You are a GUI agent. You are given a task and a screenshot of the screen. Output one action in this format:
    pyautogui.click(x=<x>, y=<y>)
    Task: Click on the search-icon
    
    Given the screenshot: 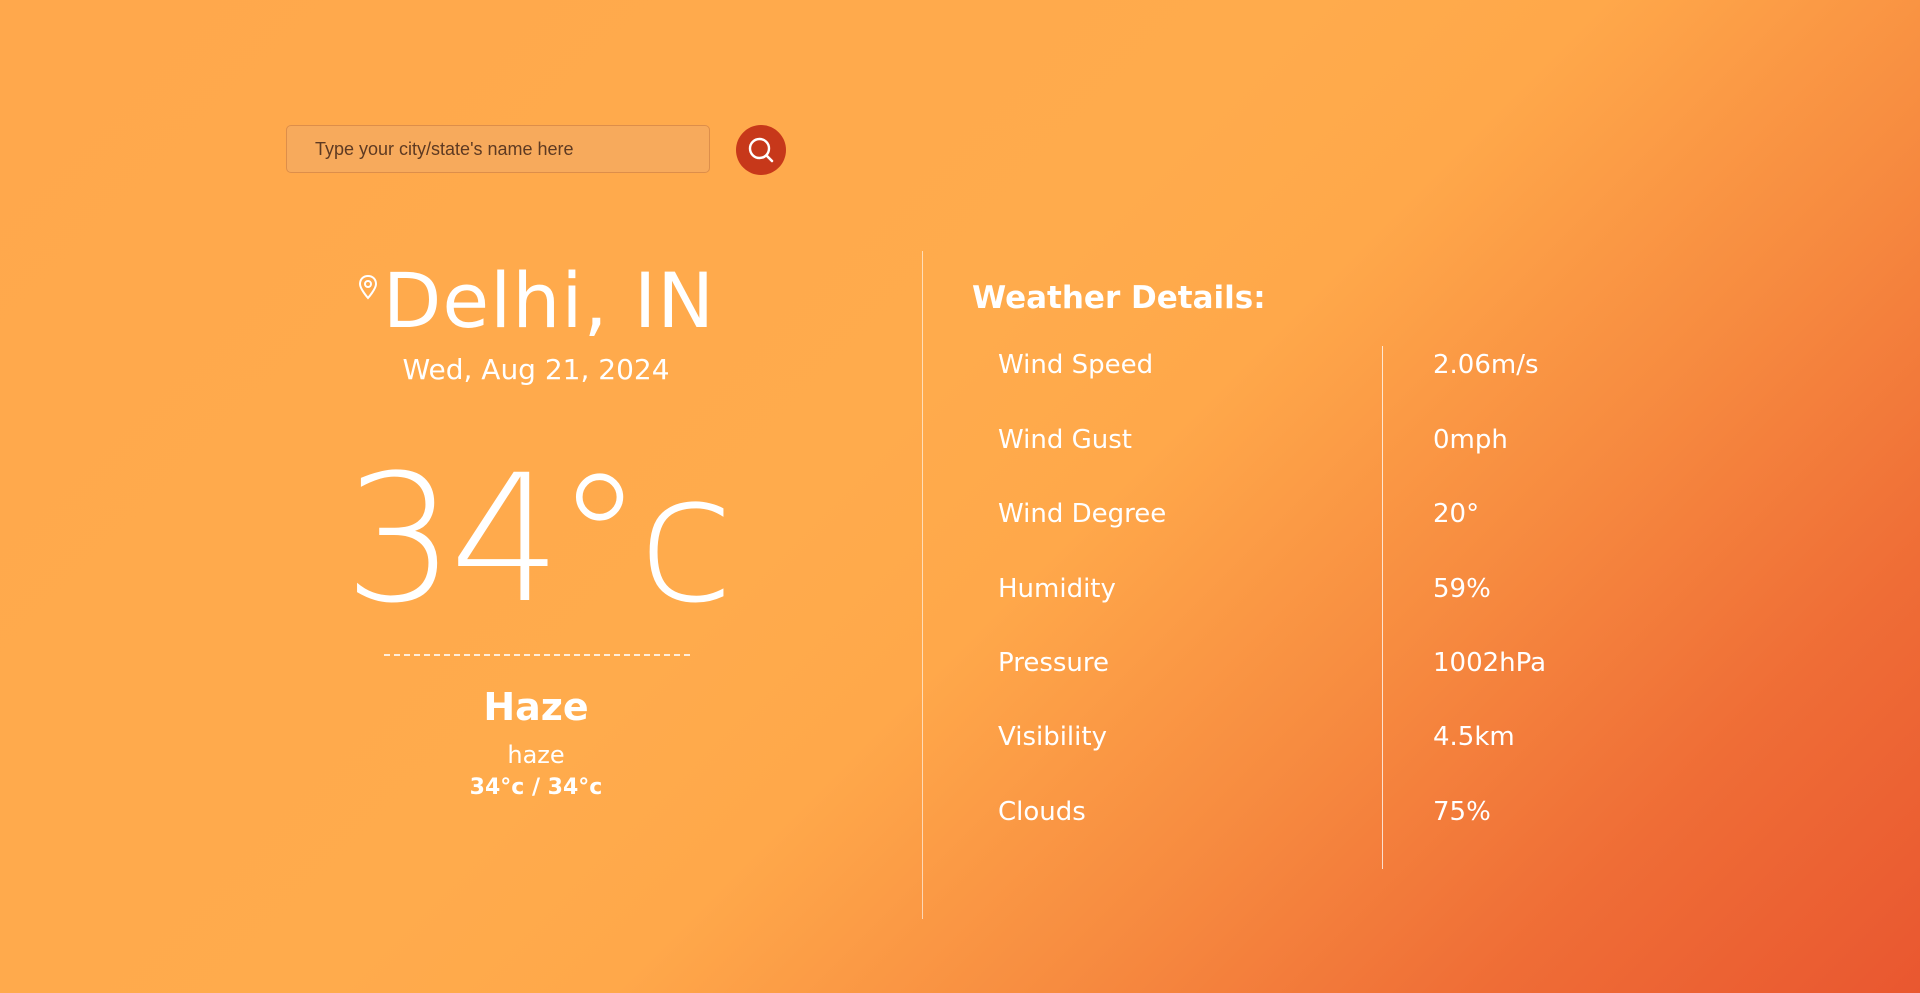 What is the action you would take?
    pyautogui.click(x=761, y=150)
    